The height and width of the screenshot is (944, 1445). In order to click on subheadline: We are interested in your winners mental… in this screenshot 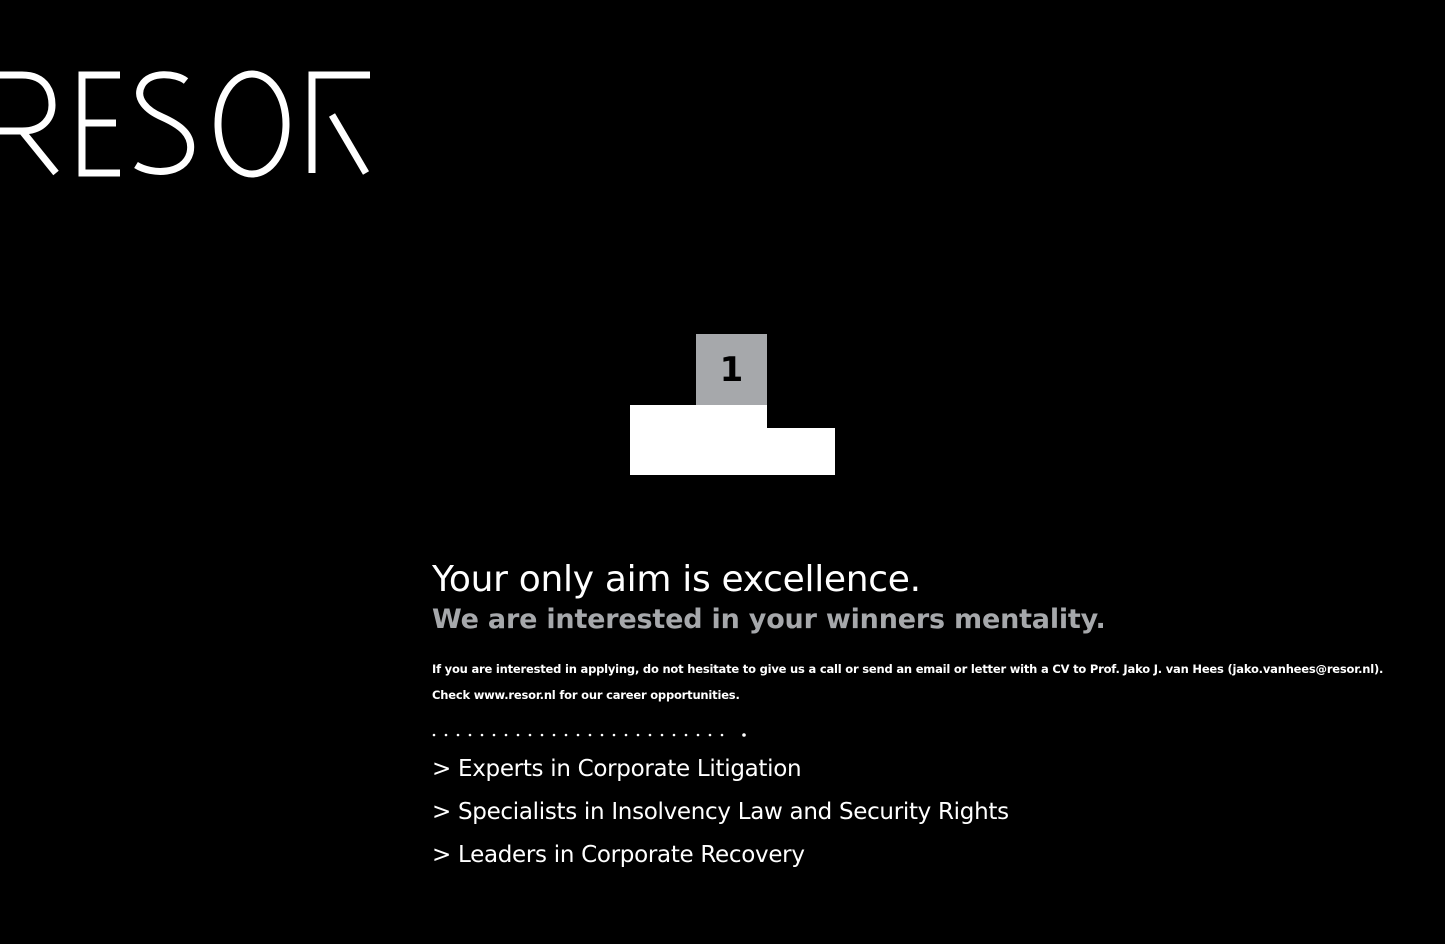, I will do `click(769, 619)`.